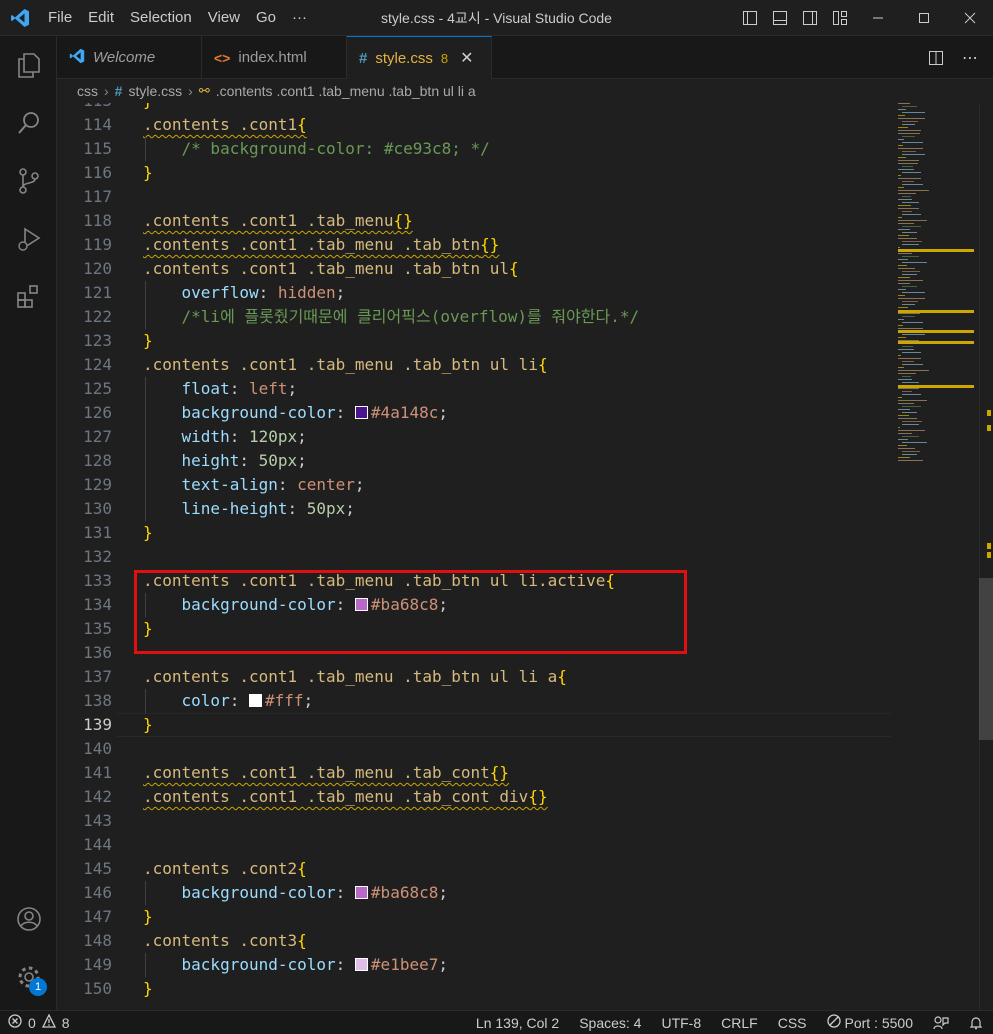  Describe the element at coordinates (477, 869) in the screenshot. I see `code-line: 145 .contents .cont2{` at that location.